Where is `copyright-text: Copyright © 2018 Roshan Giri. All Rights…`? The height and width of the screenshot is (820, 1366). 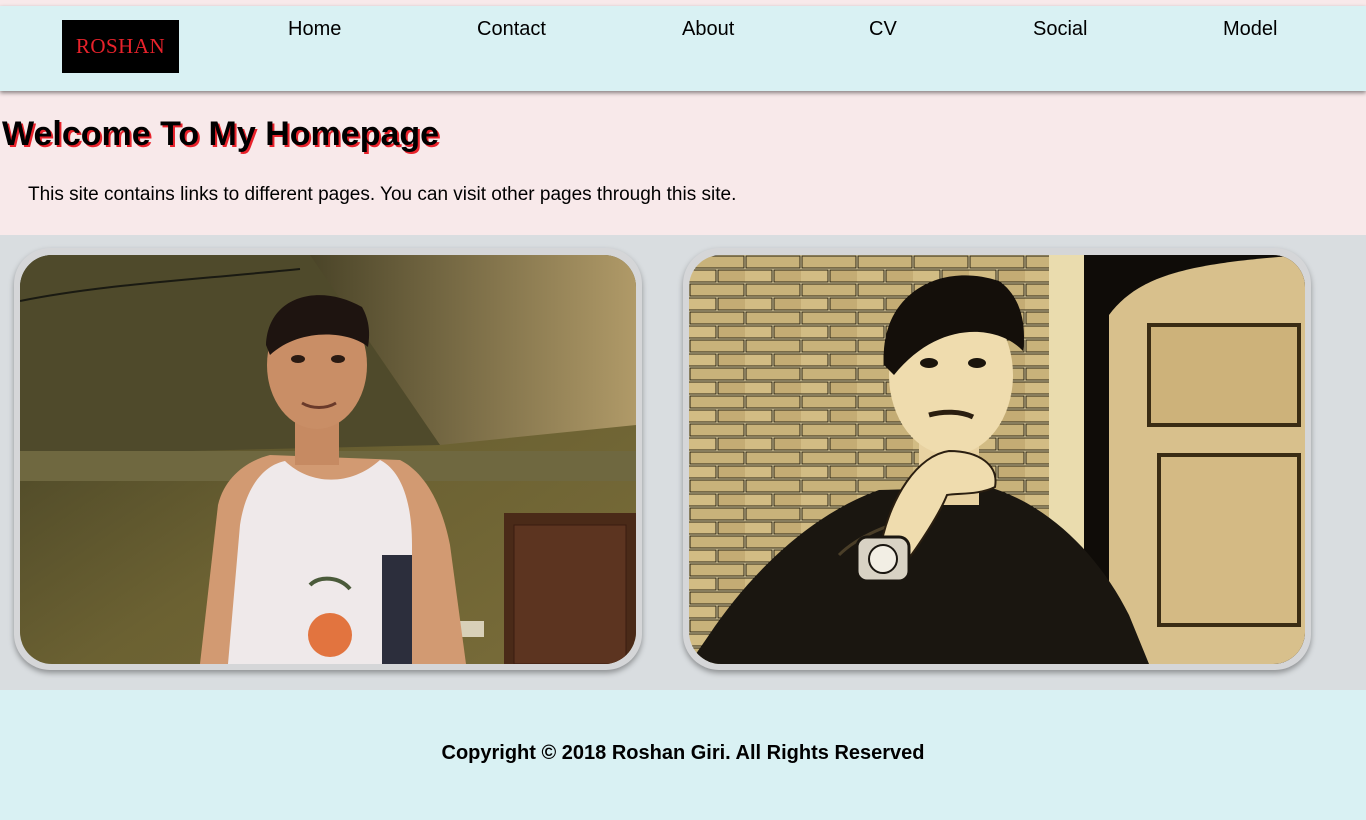
copyright-text: Copyright © 2018 Roshan Giri. All Rights… is located at coordinates (683, 753).